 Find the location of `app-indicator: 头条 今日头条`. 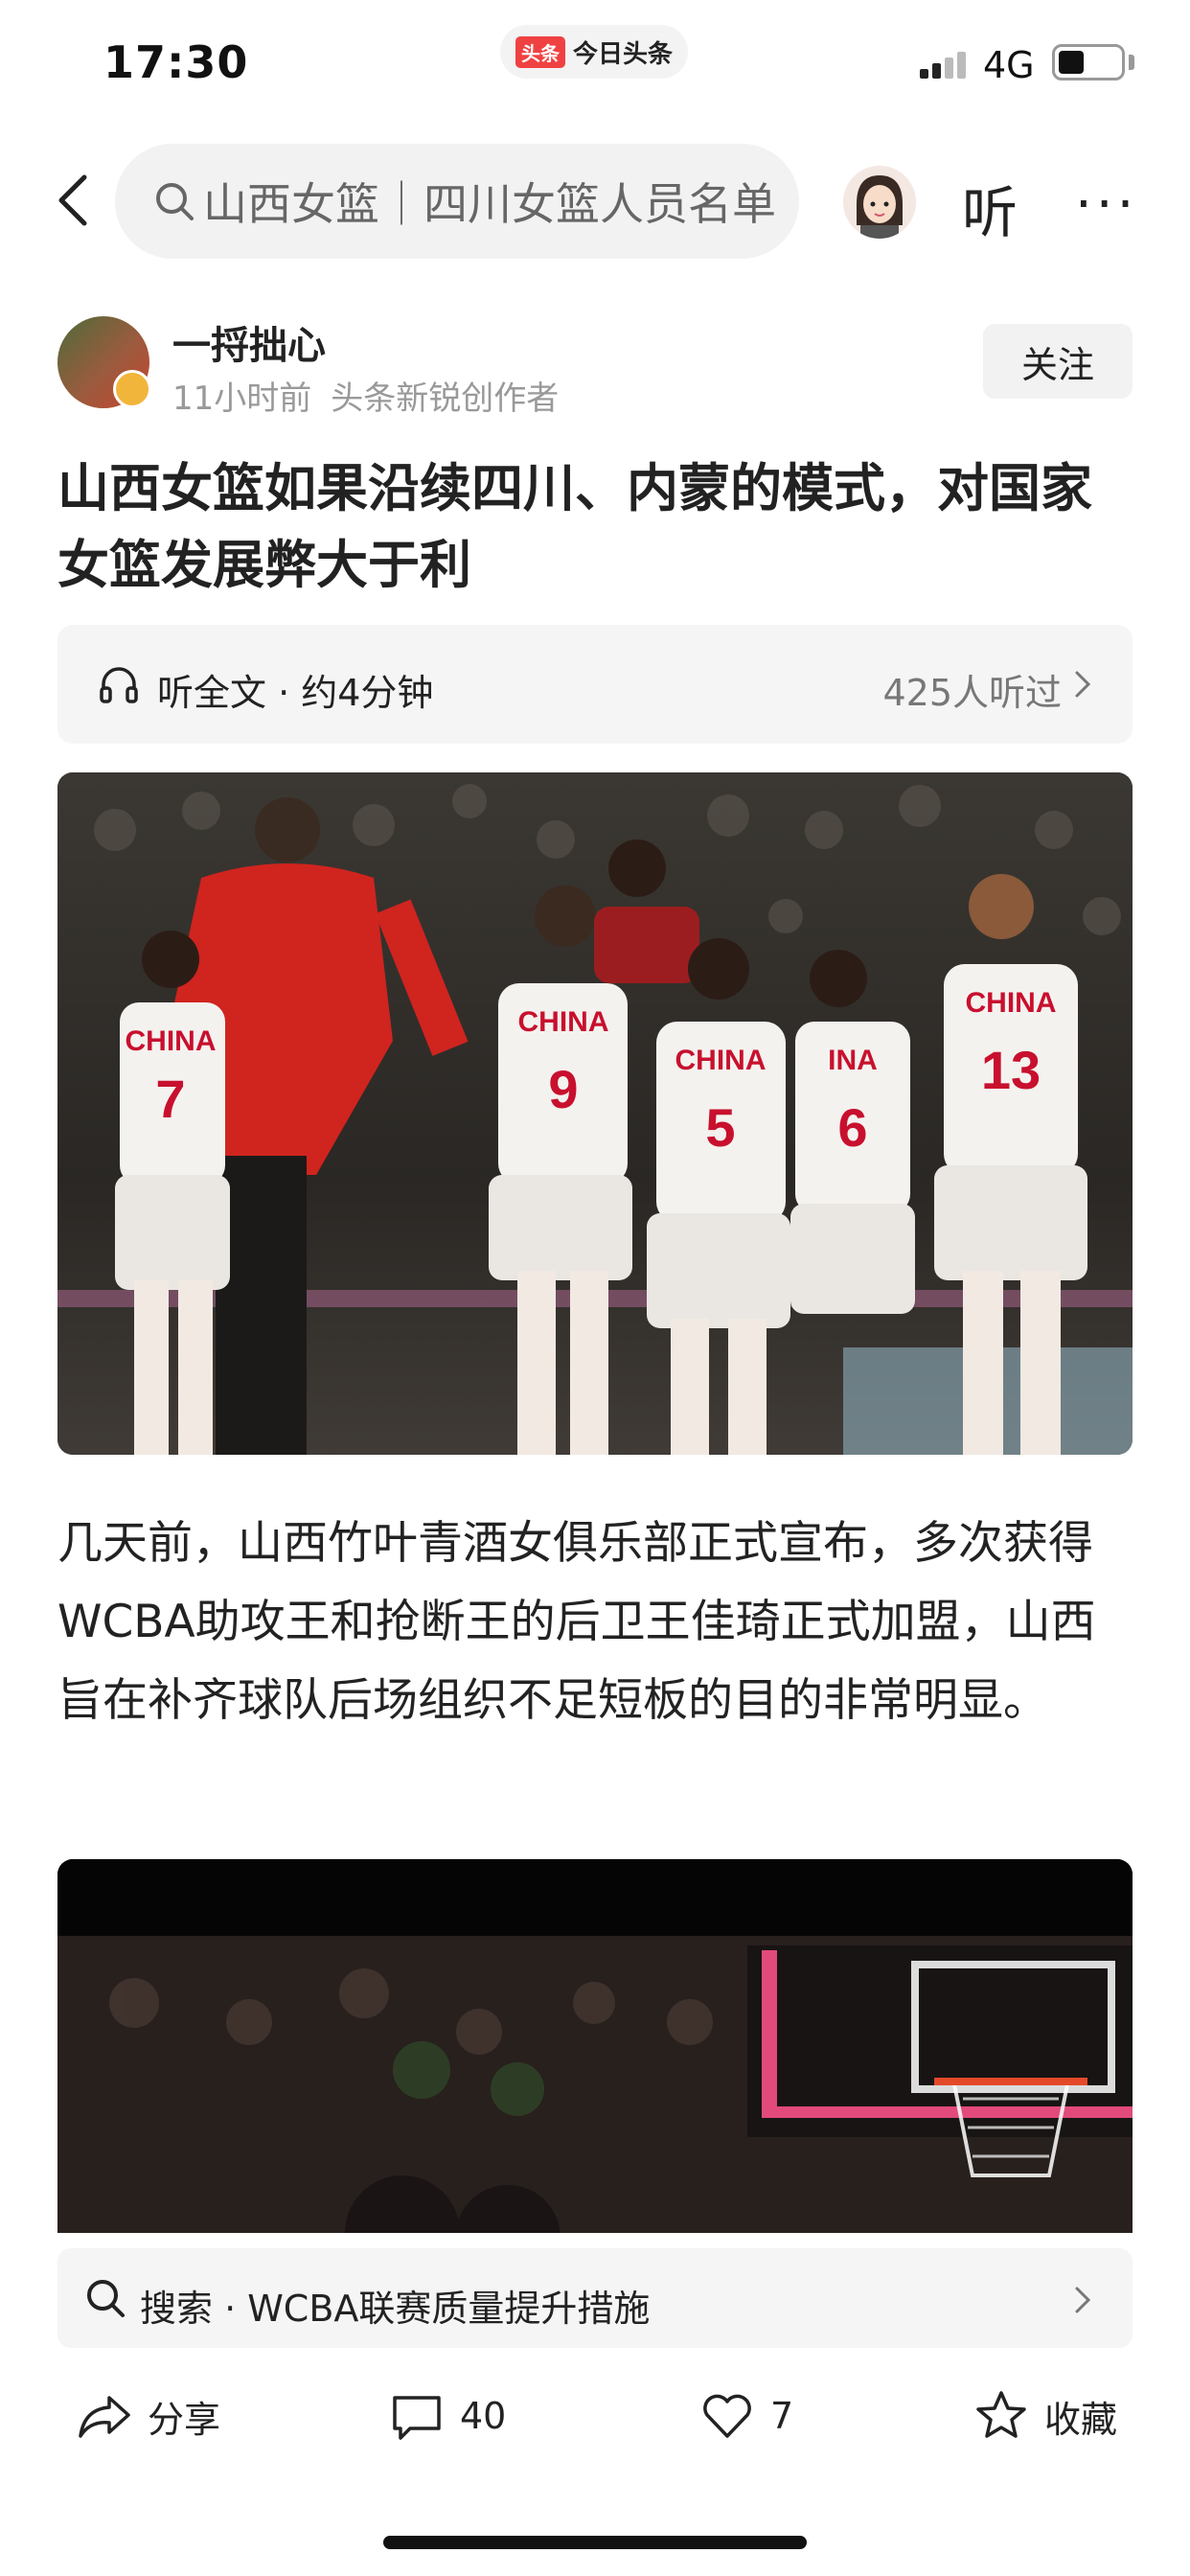

app-indicator: 头条 今日头条 is located at coordinates (594, 52).